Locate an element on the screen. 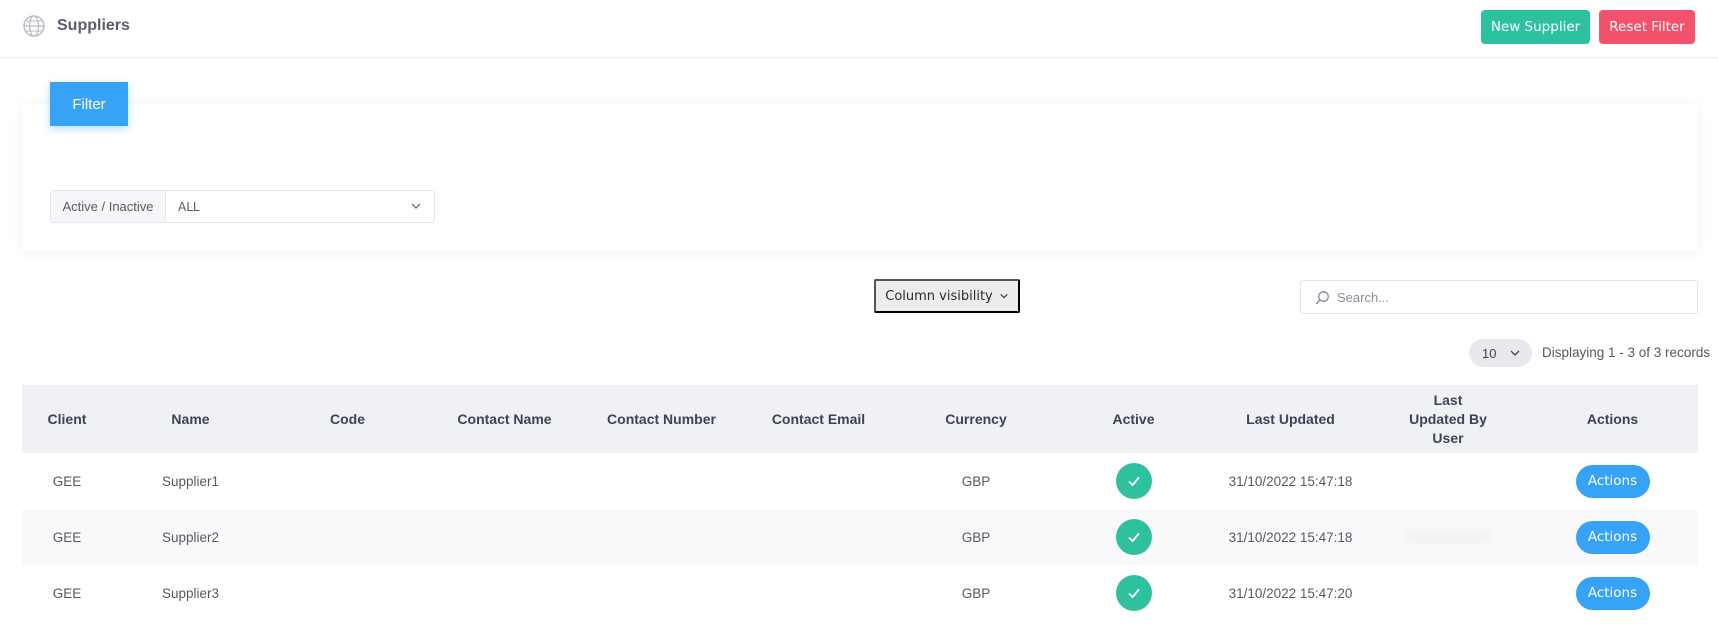 The width and height of the screenshot is (1718, 642). column-header-last-updated-by: Last Updated By User is located at coordinates (1448, 419).